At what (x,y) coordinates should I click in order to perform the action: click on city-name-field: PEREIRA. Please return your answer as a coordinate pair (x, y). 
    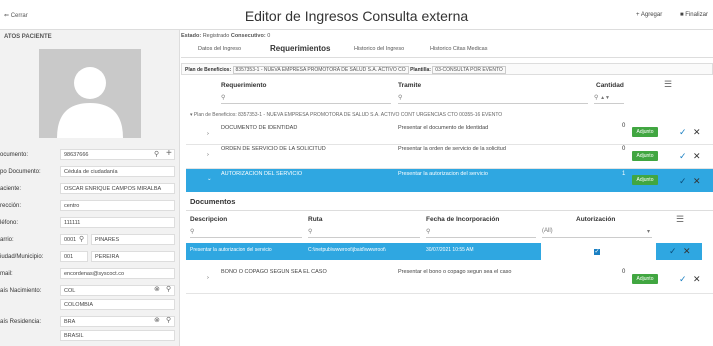
    Looking at the image, I should click on (133, 256).